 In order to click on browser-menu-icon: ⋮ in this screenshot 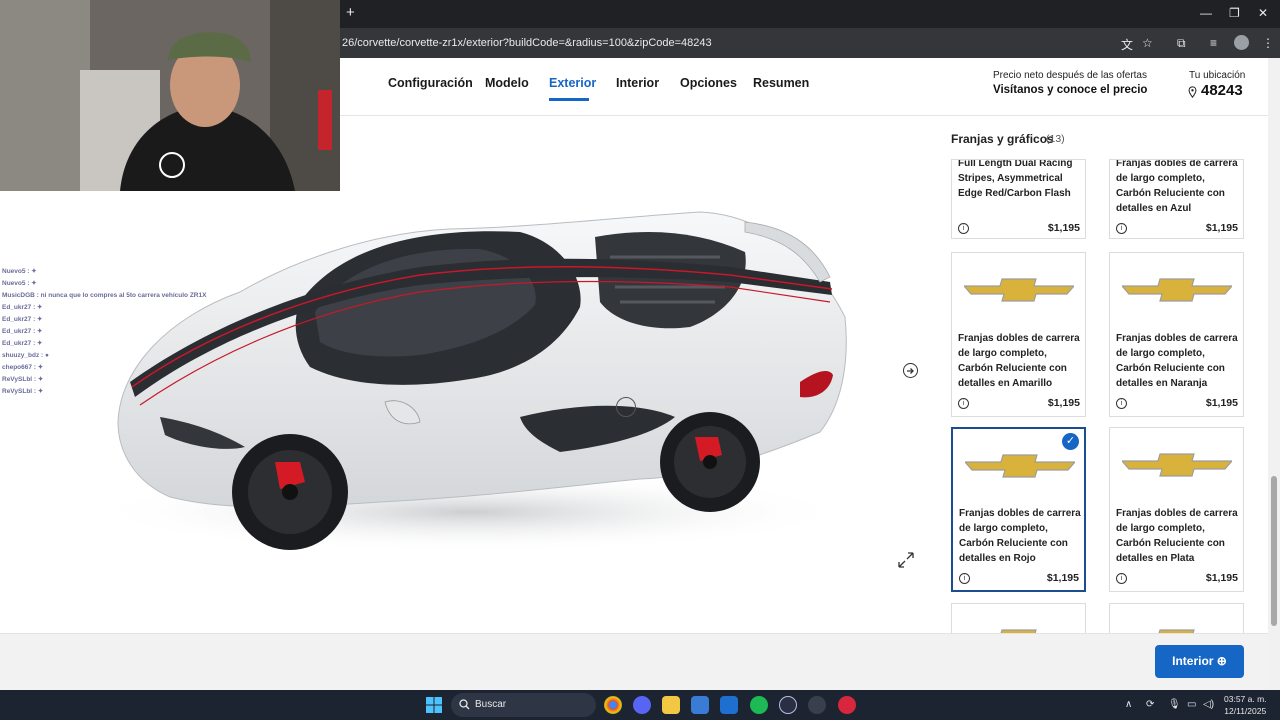, I will do `click(1268, 43)`.